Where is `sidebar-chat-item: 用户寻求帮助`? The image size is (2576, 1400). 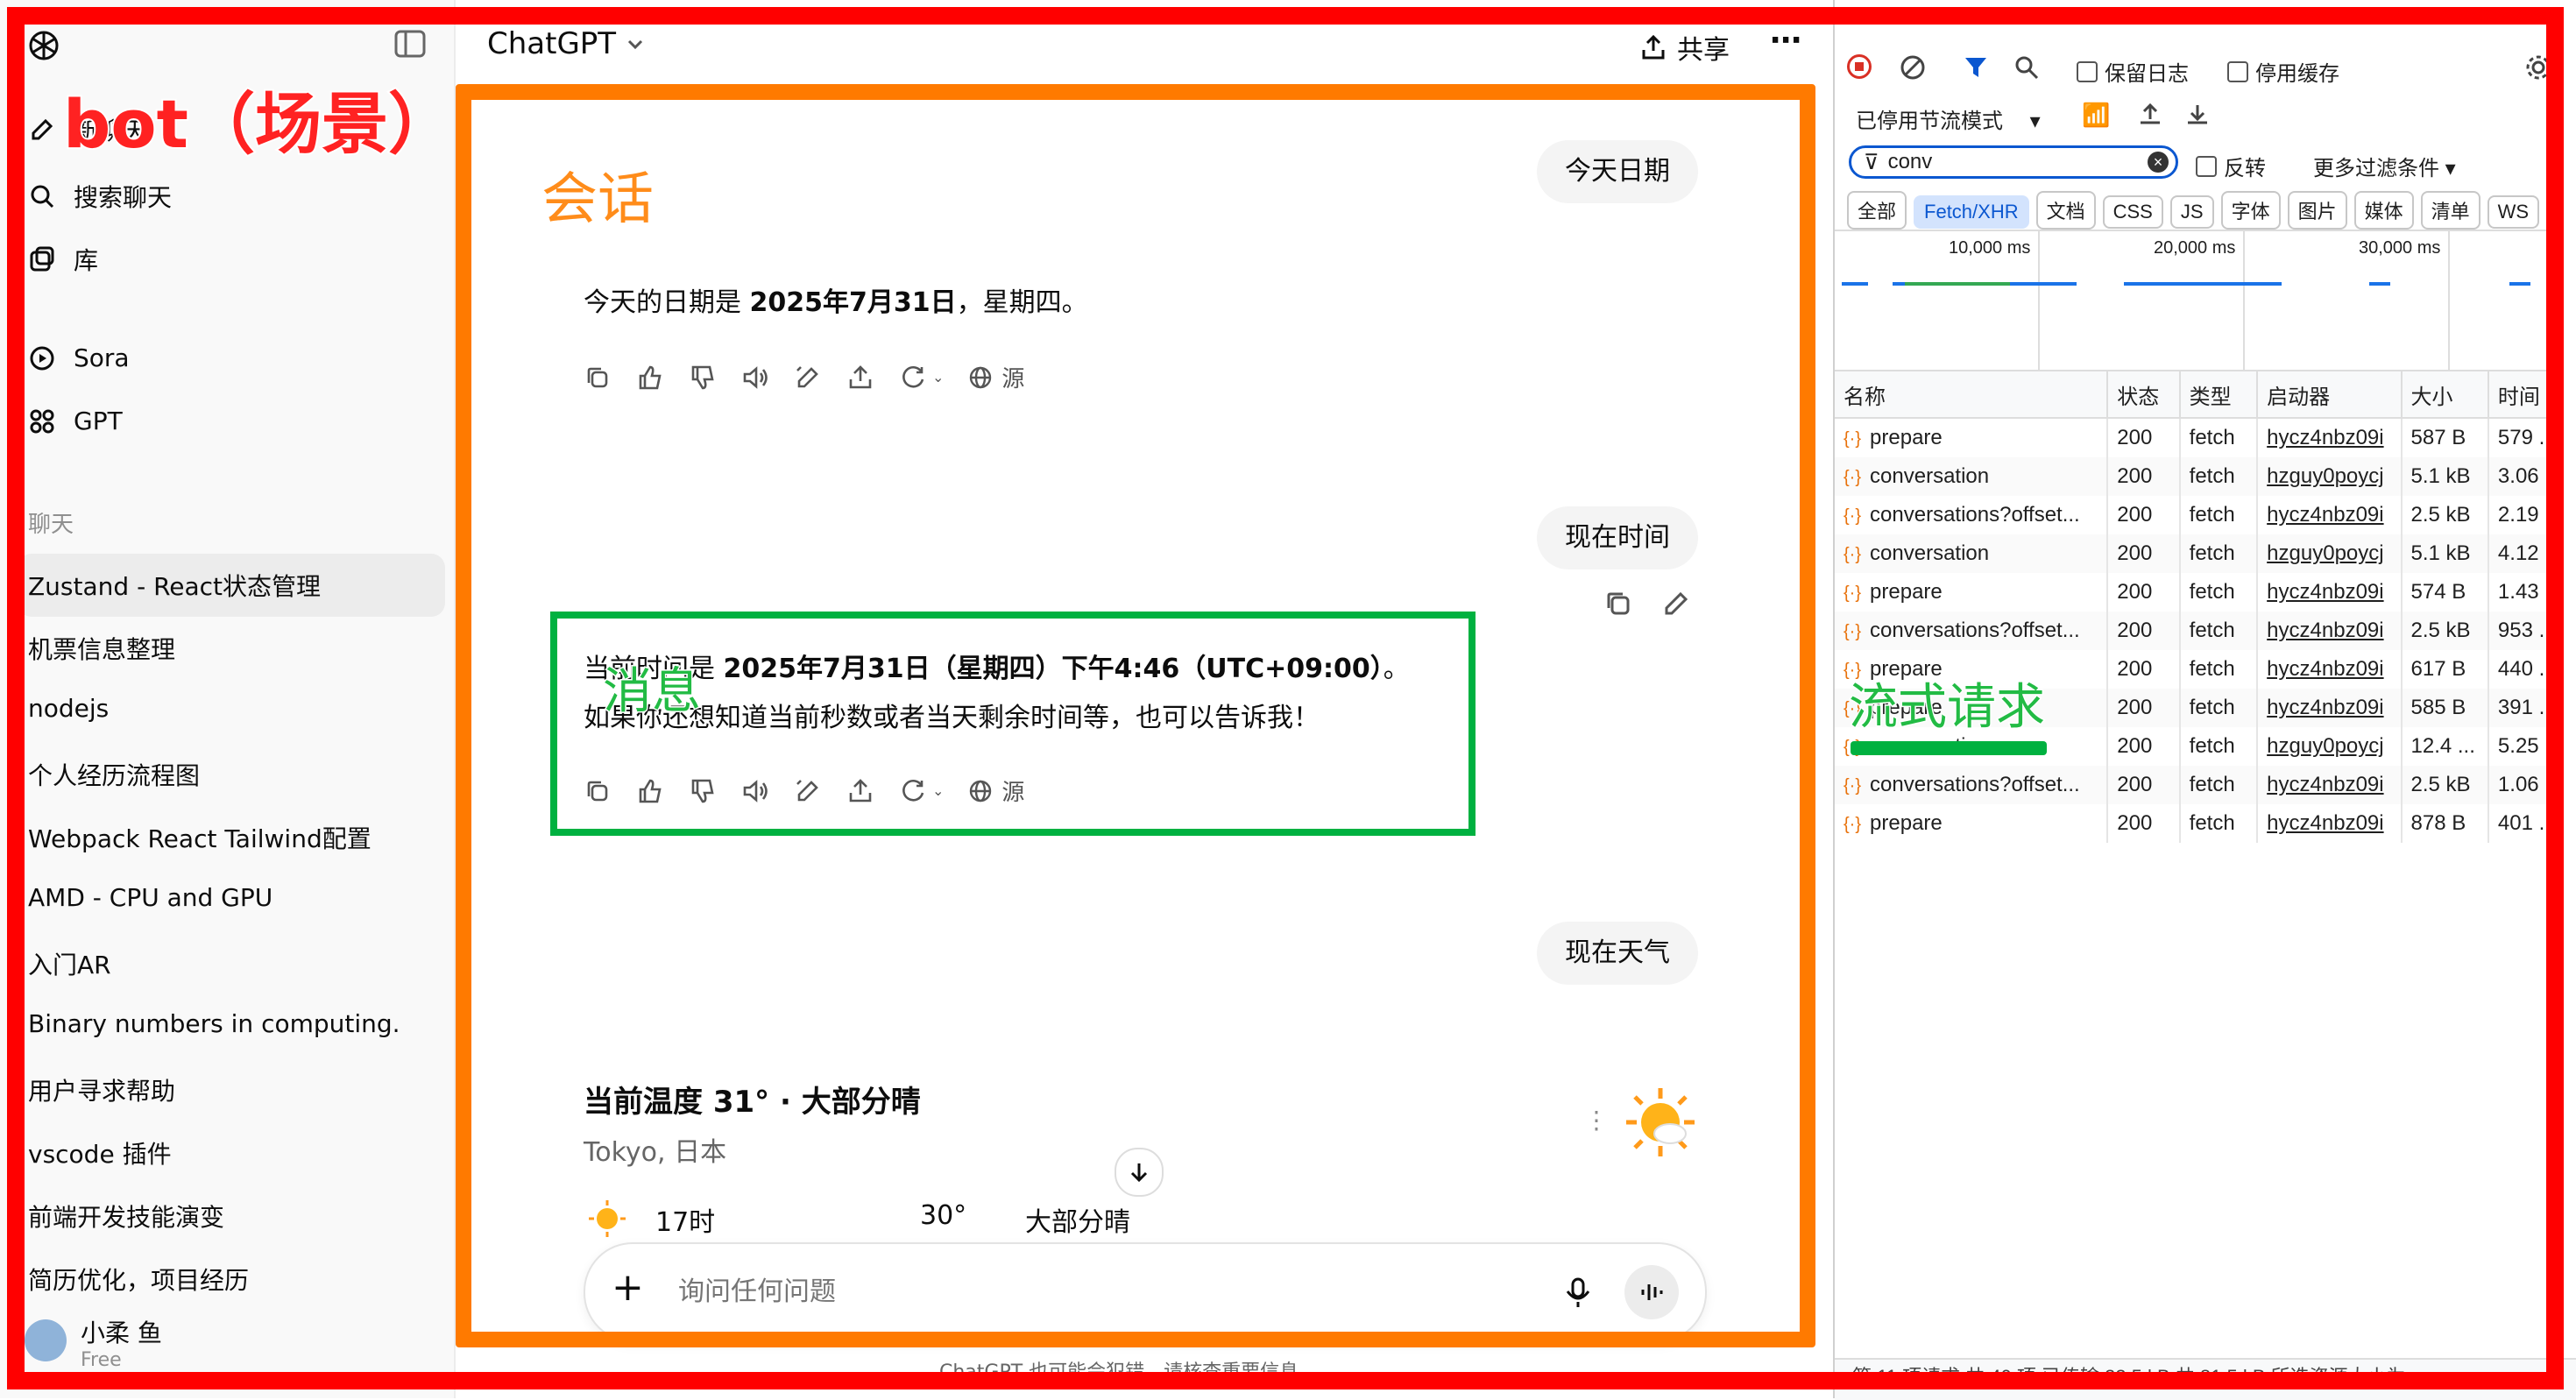 sidebar-chat-item: 用户寻求帮助 is located at coordinates (101, 1089).